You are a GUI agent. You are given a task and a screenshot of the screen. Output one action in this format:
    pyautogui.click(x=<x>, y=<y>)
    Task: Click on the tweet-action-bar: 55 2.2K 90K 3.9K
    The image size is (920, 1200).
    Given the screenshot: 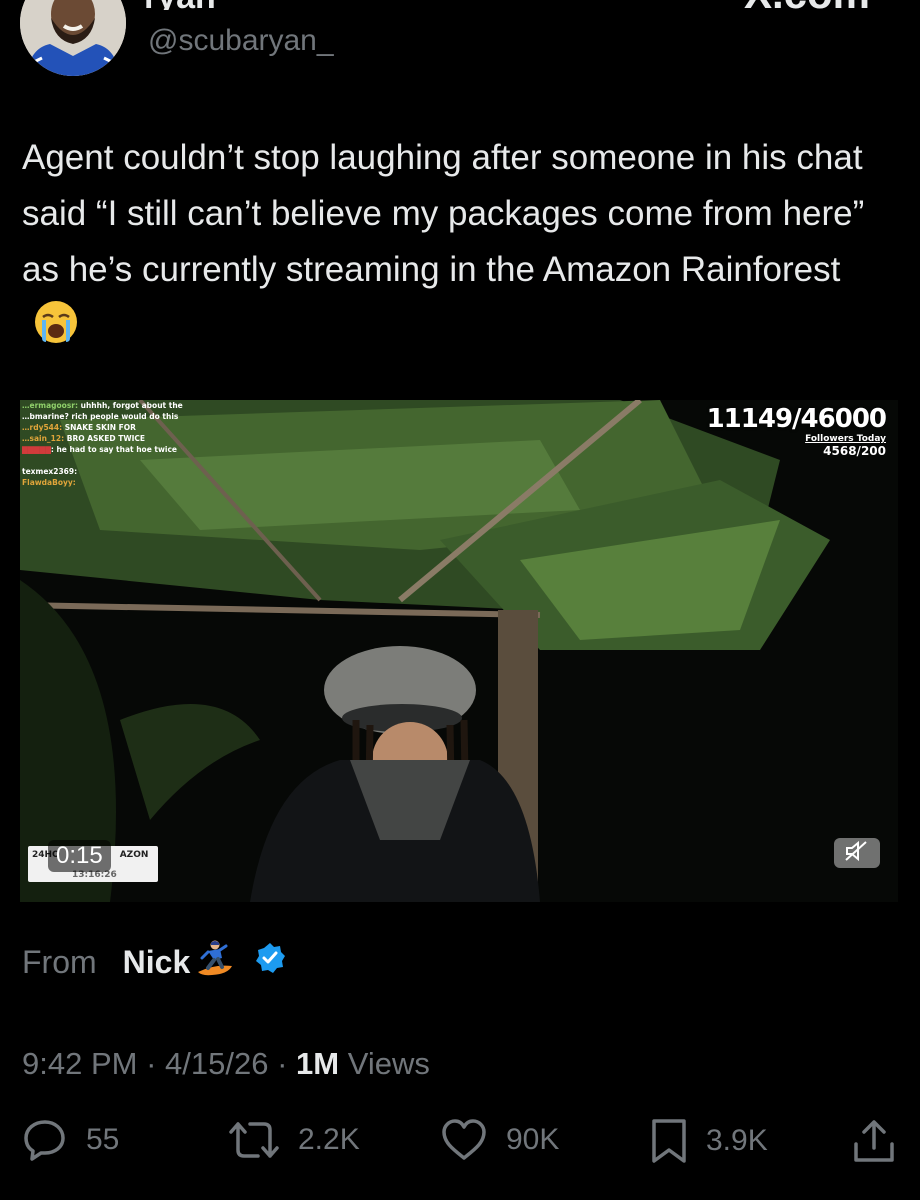 What is the action you would take?
    pyautogui.click(x=460, y=1146)
    